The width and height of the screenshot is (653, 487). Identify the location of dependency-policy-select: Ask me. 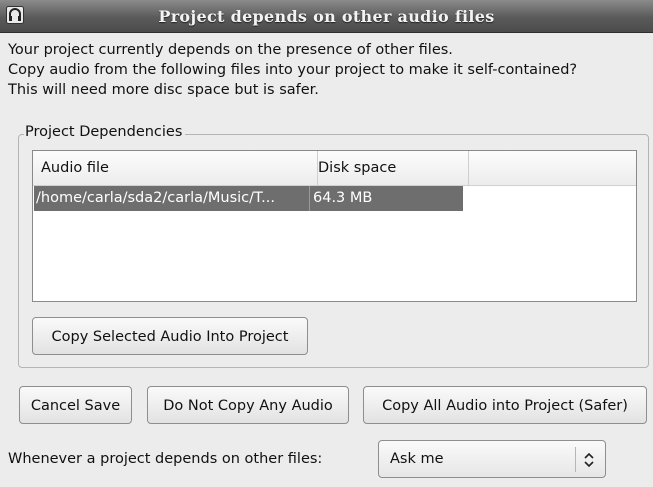
(492, 459).